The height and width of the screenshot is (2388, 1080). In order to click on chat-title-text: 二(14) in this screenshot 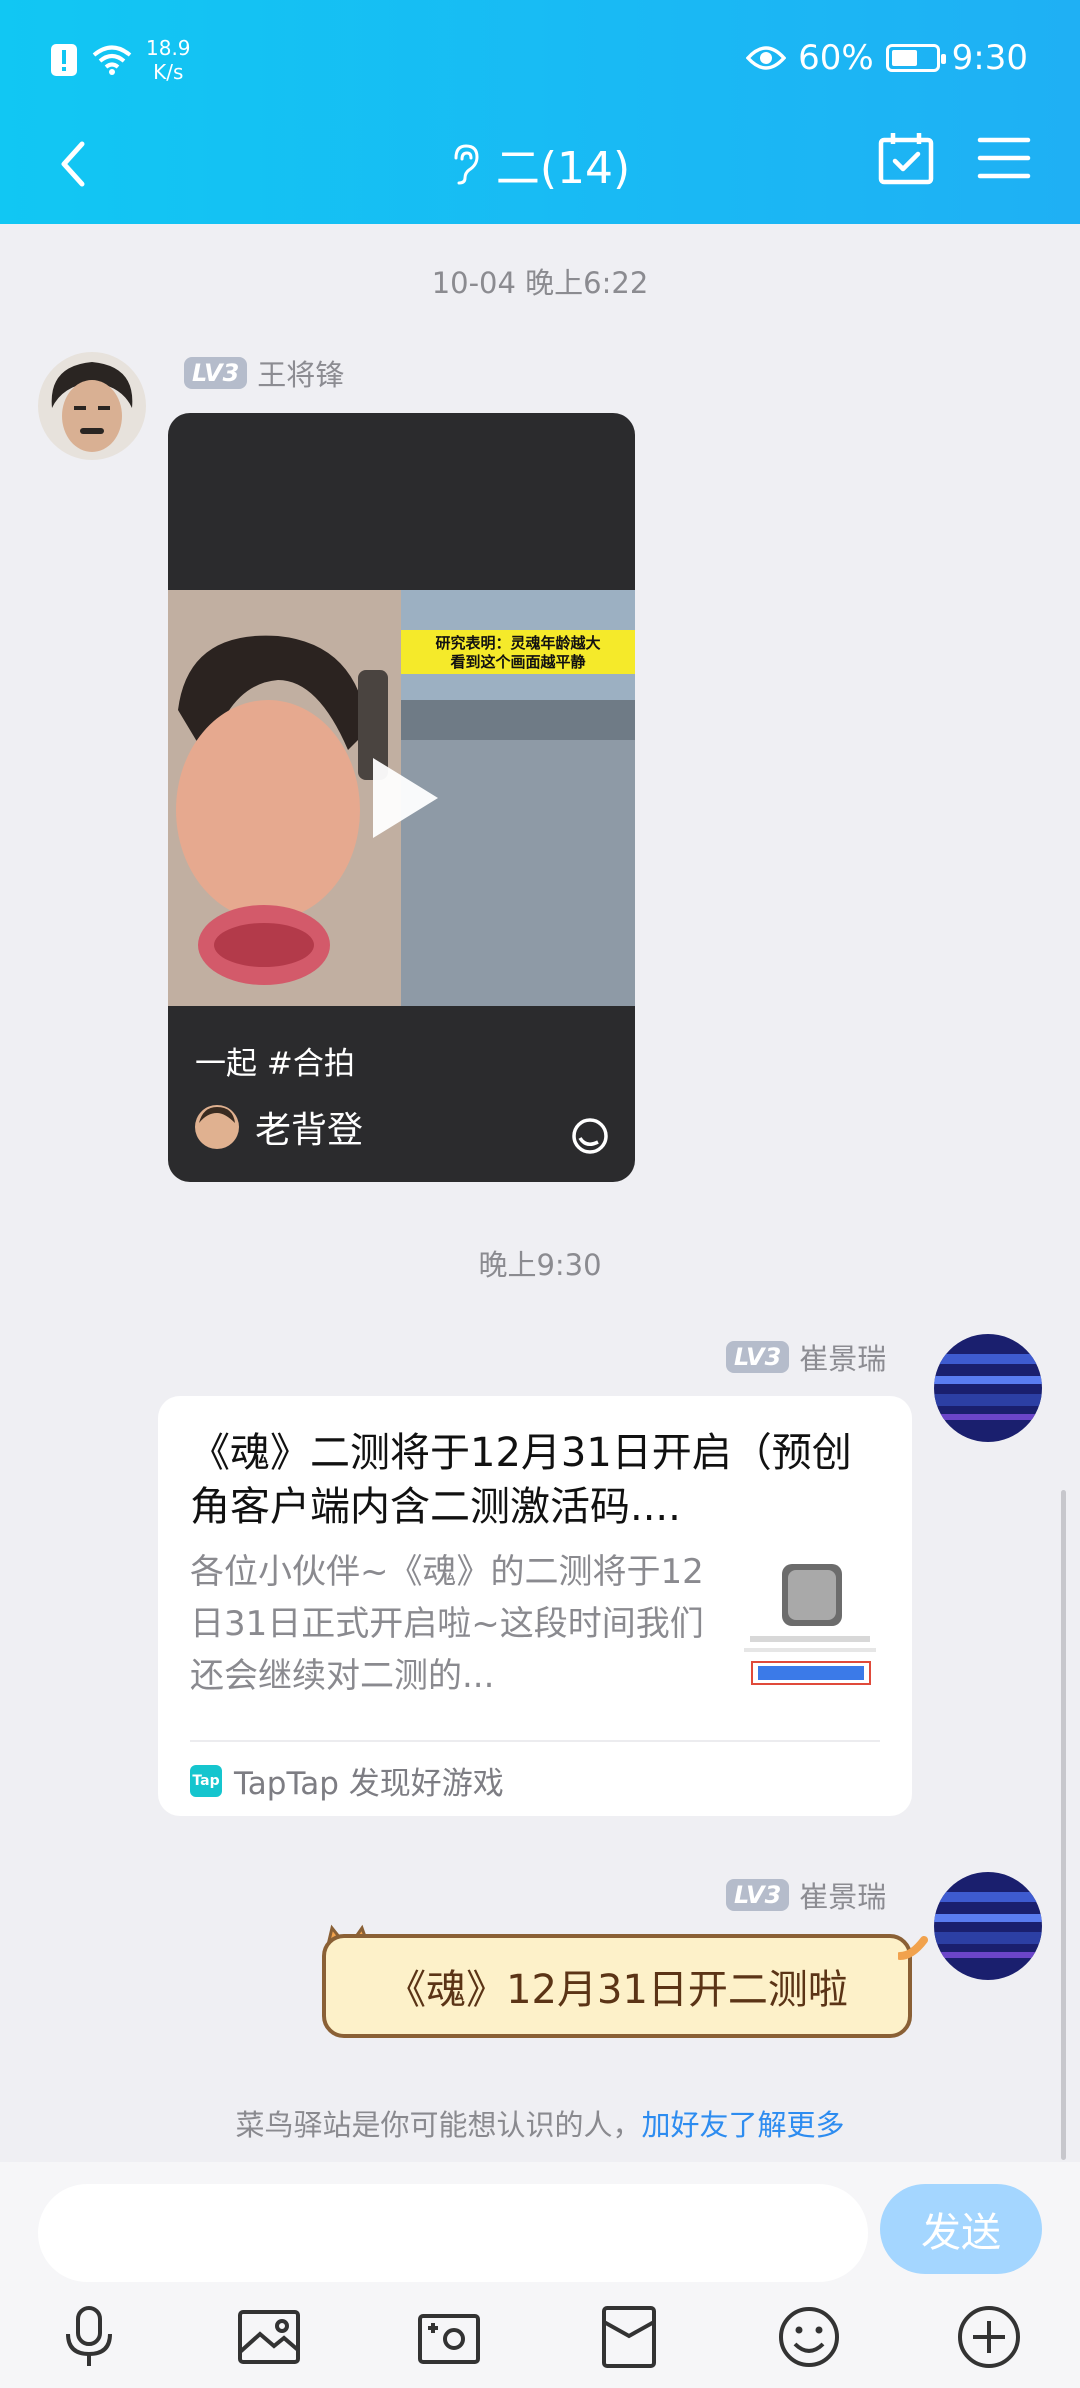, I will do `click(563, 168)`.